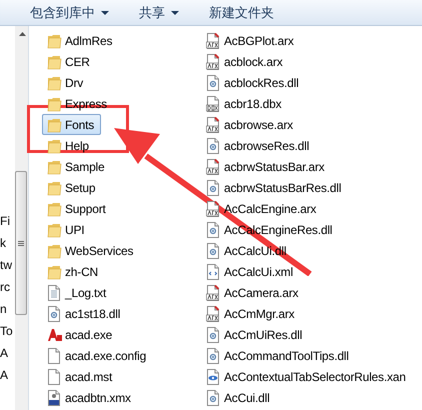 Image resolution: width=422 pixels, height=410 pixels. What do you see at coordinates (7, 221) in the screenshot?
I see `nav-item: Fi` at bounding box center [7, 221].